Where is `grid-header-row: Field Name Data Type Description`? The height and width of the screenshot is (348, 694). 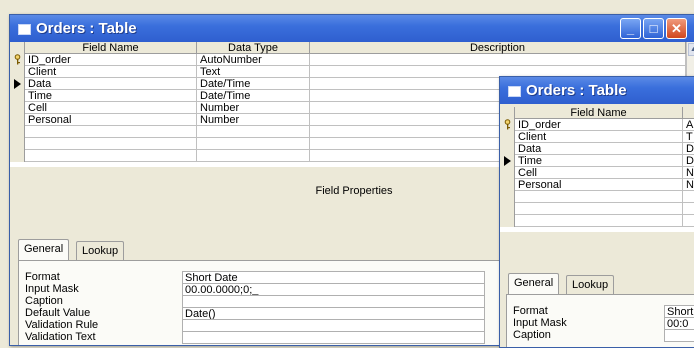
grid-header-row: Field Name Data Type Description is located at coordinates (348, 48).